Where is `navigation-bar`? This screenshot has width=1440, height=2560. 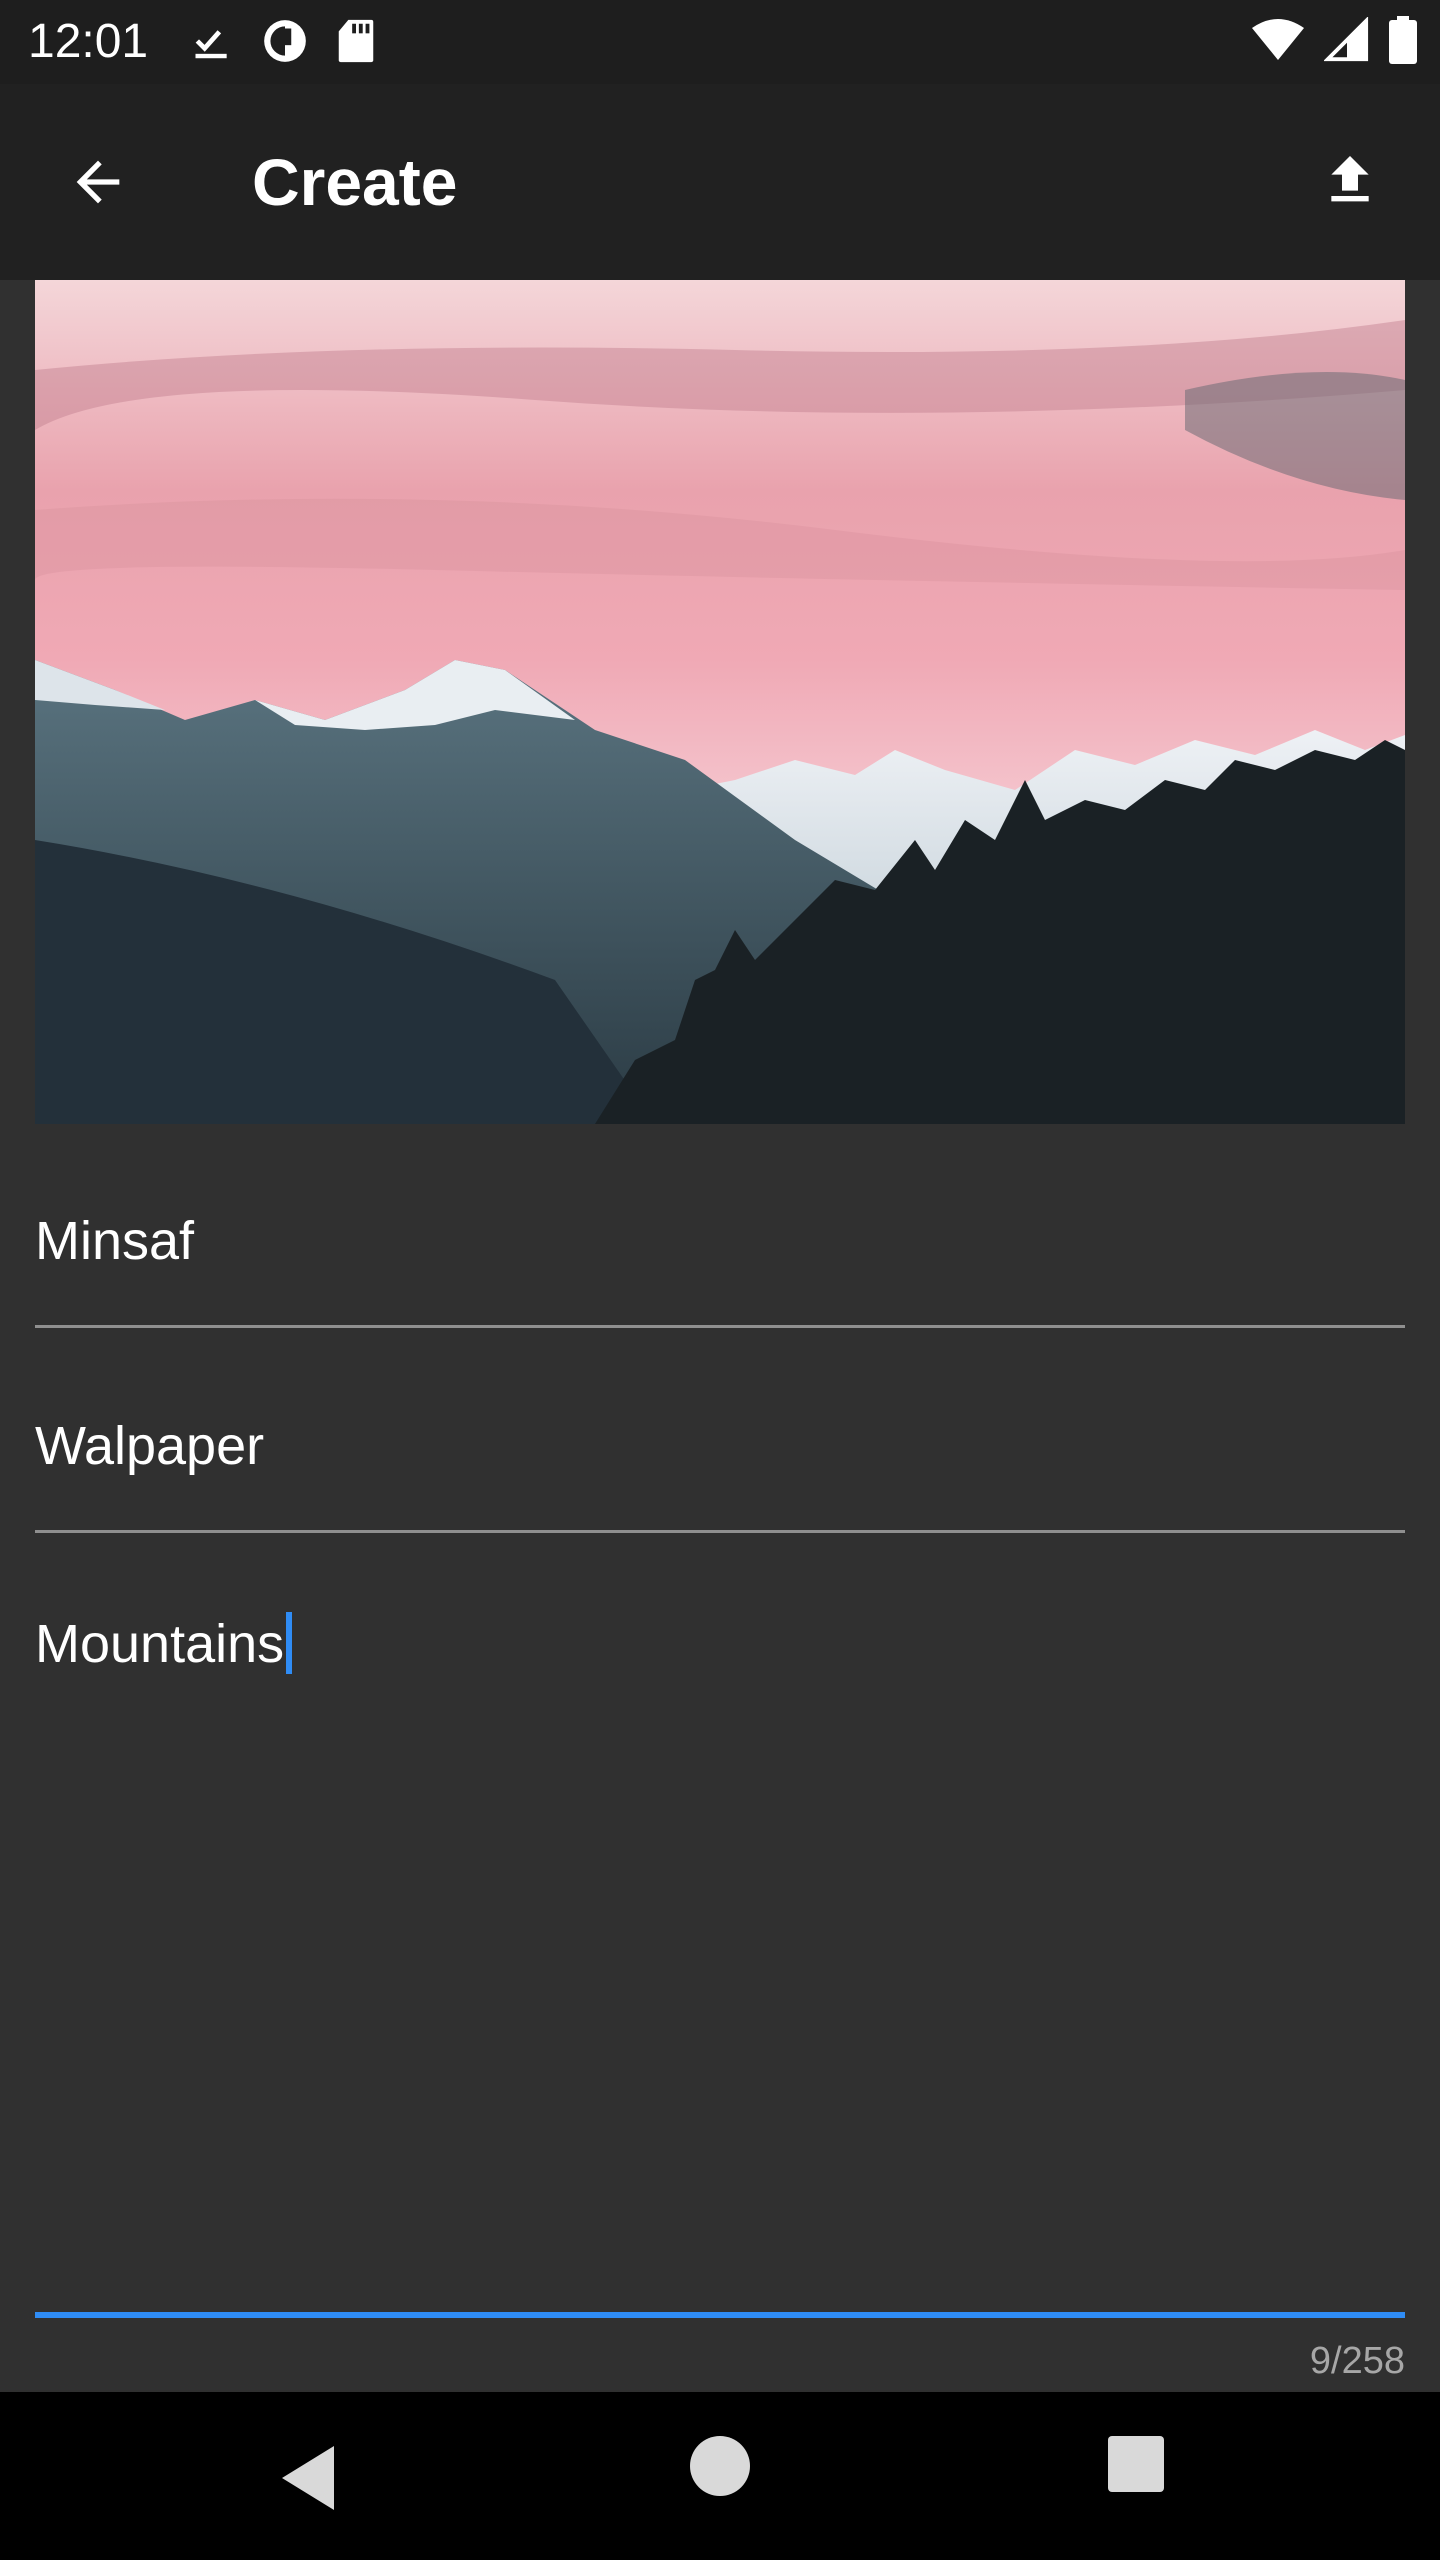
navigation-bar is located at coordinates (720, 2476).